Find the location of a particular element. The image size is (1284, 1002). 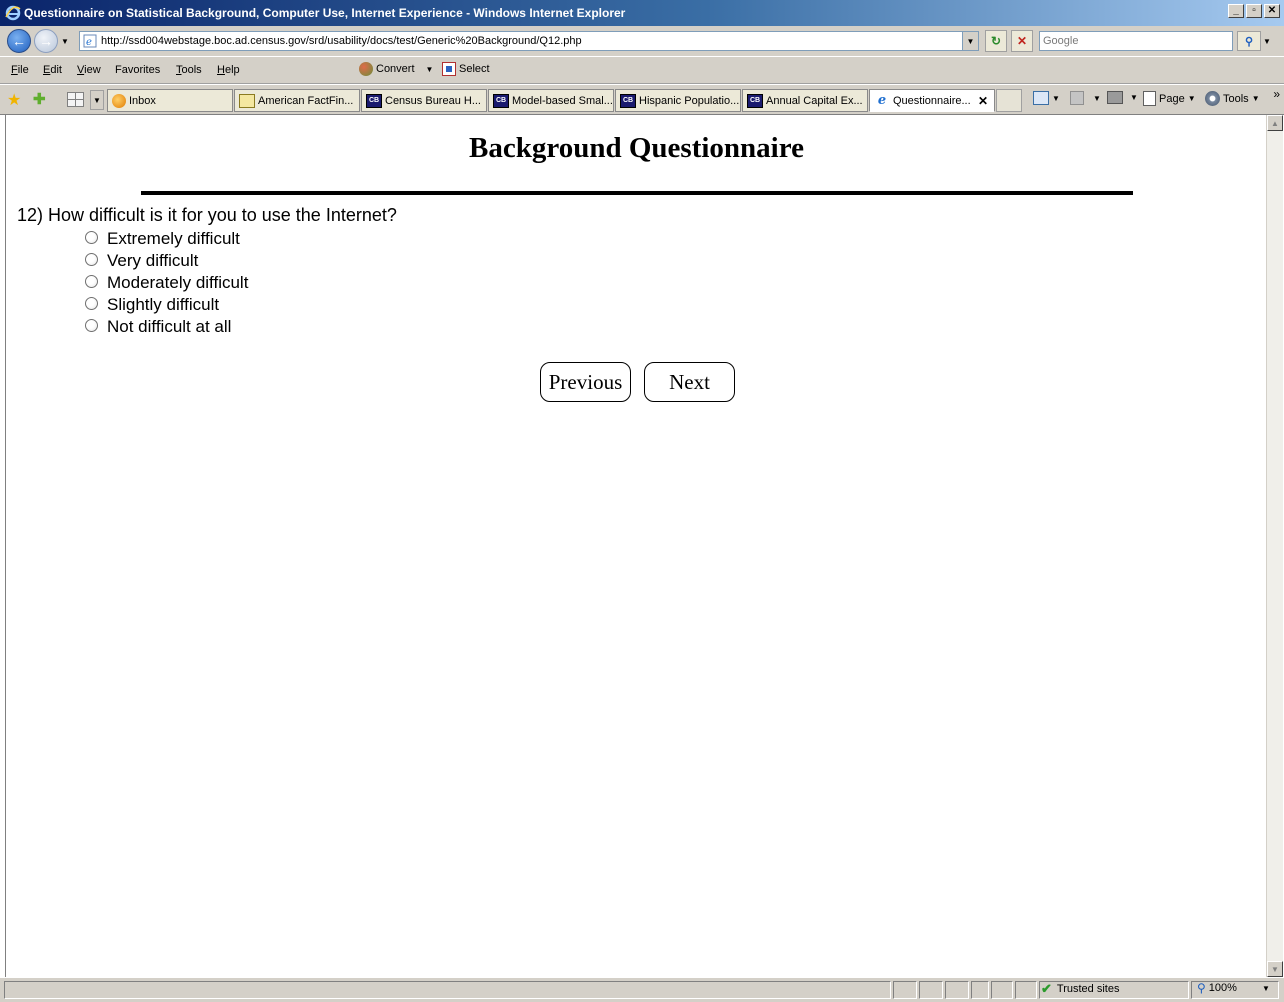

search-button: ⚲ is located at coordinates (1249, 41).